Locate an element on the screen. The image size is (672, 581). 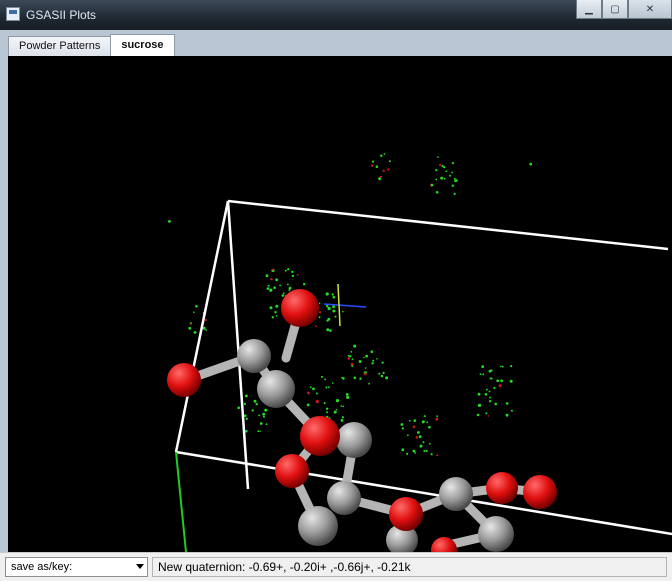
maximize-icon: ▢ is located at coordinates (615, 9).